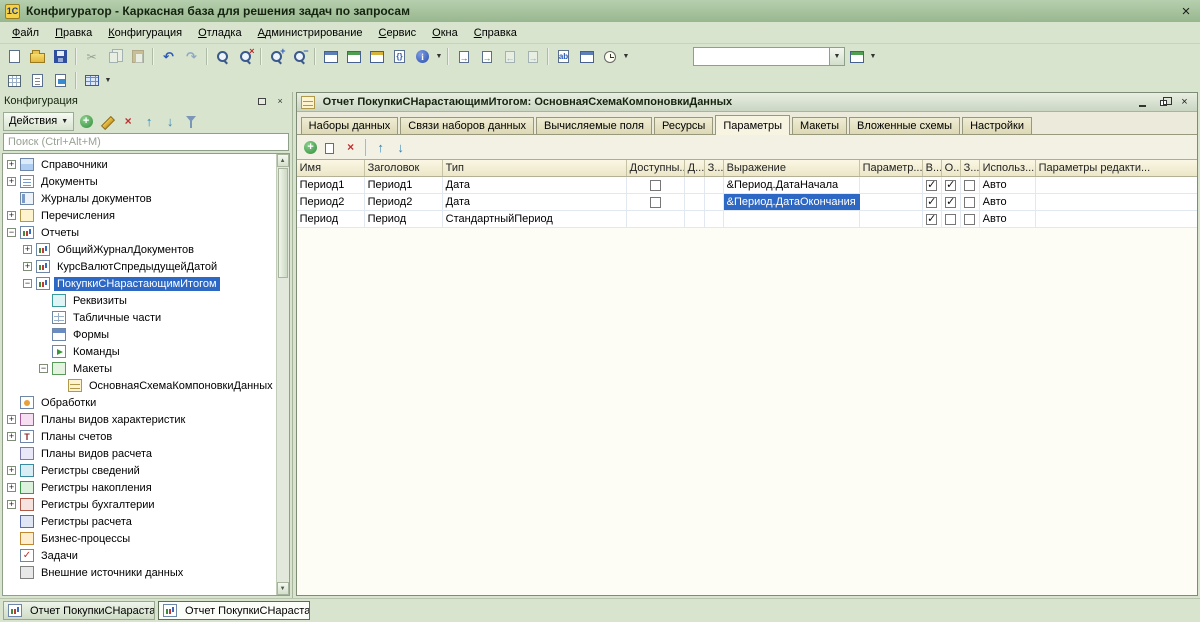 This screenshot has height=622, width=1200. Describe the element at coordinates (752, 125) in the screenshot. I see `tab-parameters: Параметры` at that location.